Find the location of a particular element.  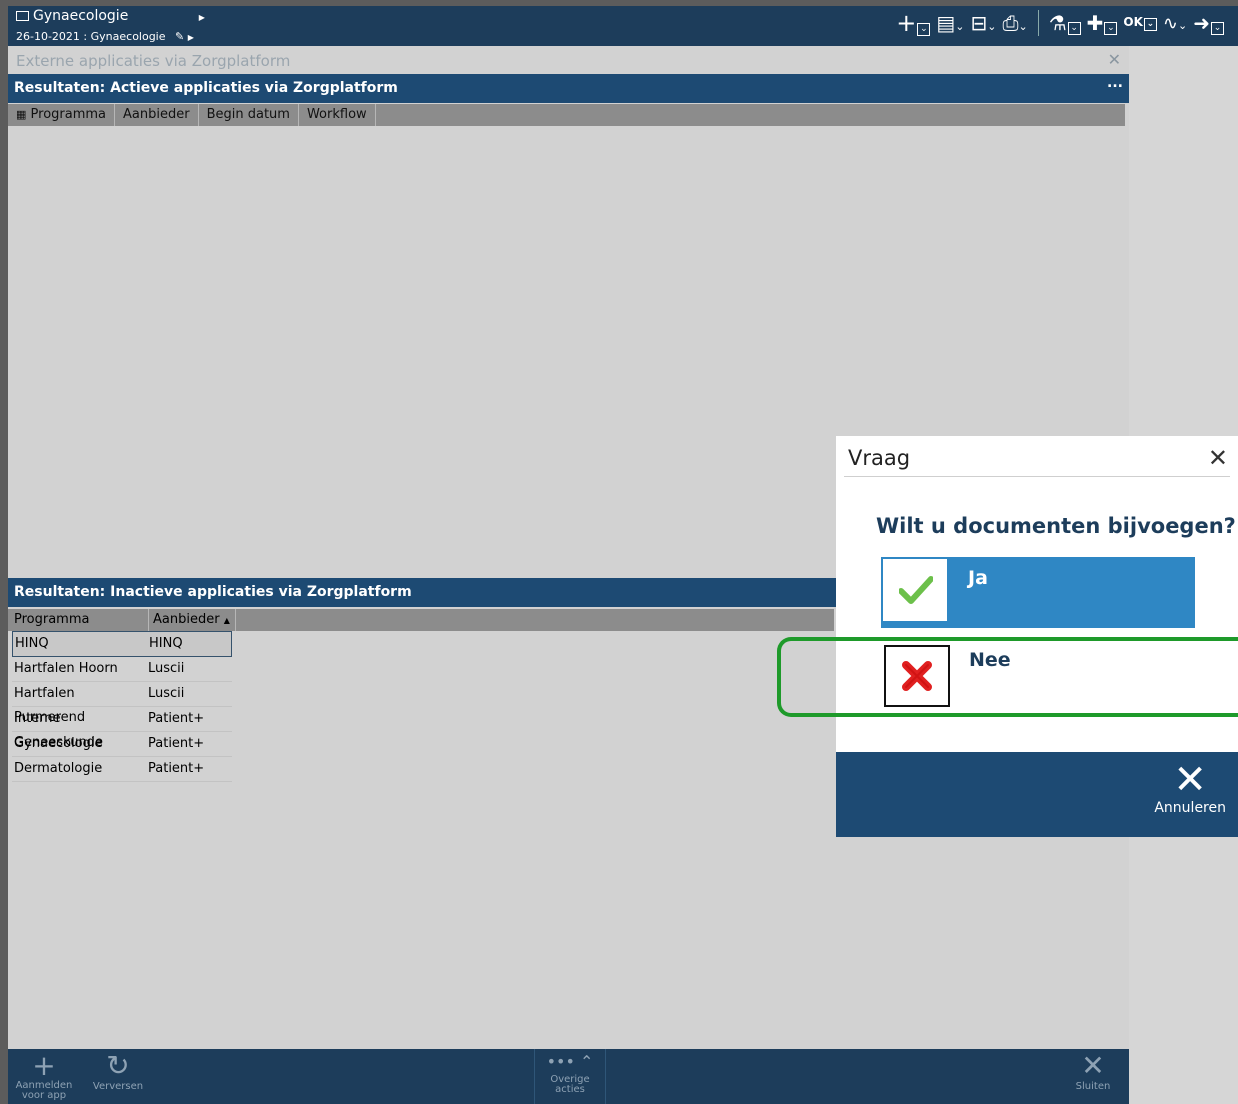

yes-label: Ja is located at coordinates (978, 578).